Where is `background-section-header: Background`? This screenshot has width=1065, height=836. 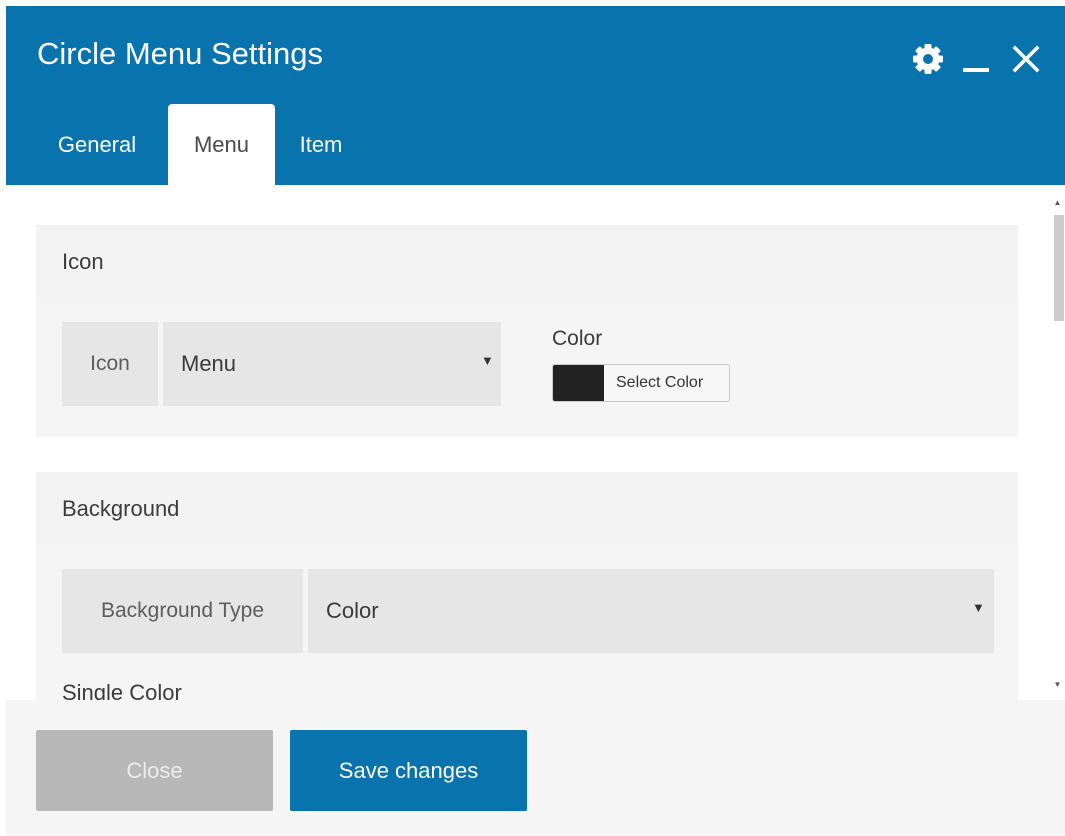
background-section-header: Background is located at coordinates (527, 508).